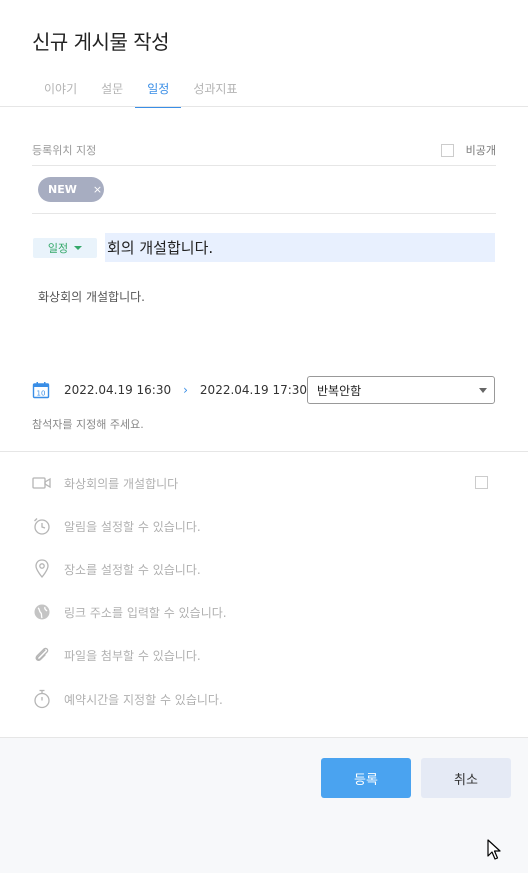 This screenshot has height=873, width=528. I want to click on option-link: 링크 주소를 입력할 수 있습니다., so click(129, 612).